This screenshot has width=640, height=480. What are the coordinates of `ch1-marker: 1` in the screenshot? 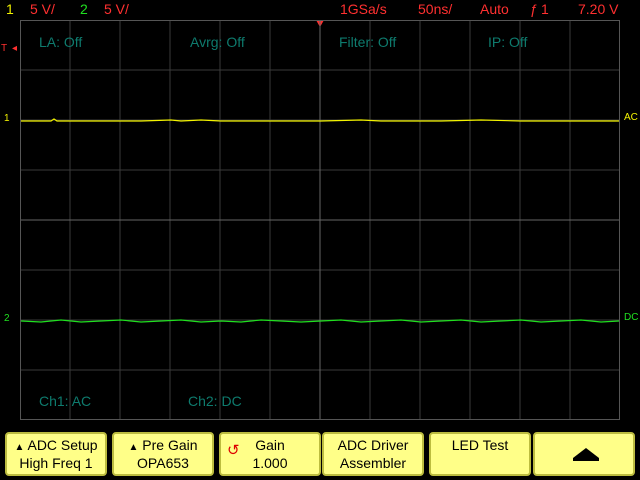 It's located at (7, 118).